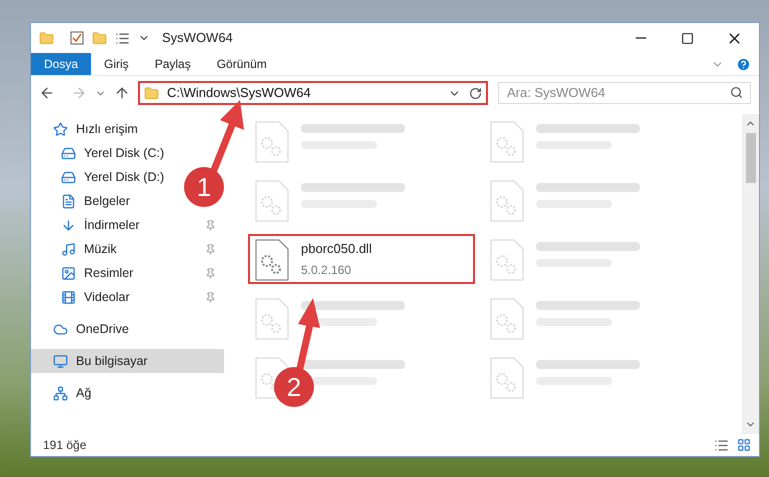 The image size is (769, 477). I want to click on refresh-icon, so click(475, 93).